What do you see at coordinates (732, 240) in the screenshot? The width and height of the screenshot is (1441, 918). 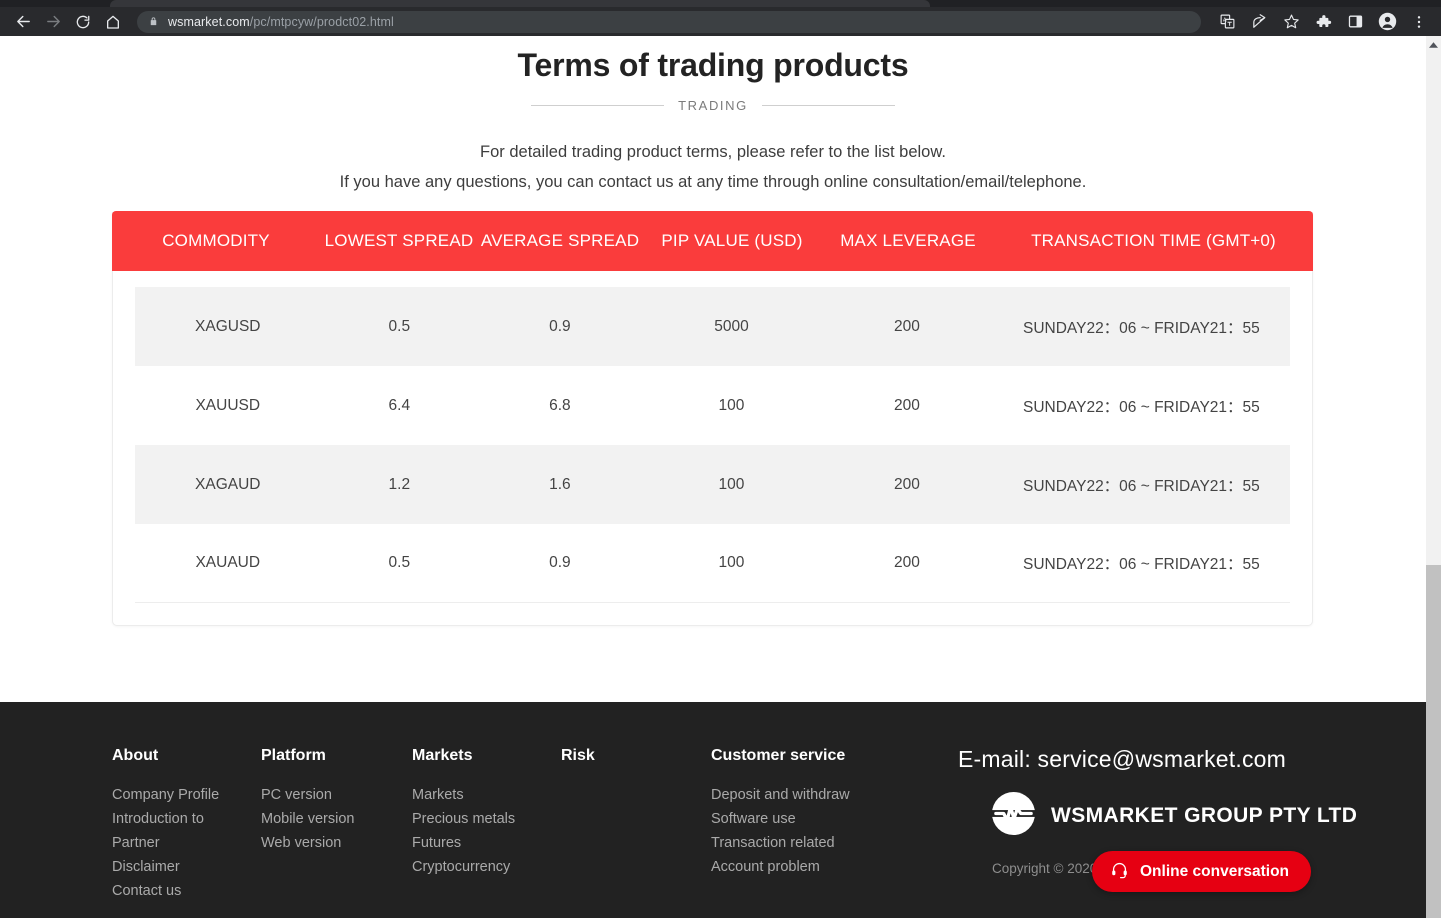 I see `column-header-pip-value: PIP VALUE (USD)` at bounding box center [732, 240].